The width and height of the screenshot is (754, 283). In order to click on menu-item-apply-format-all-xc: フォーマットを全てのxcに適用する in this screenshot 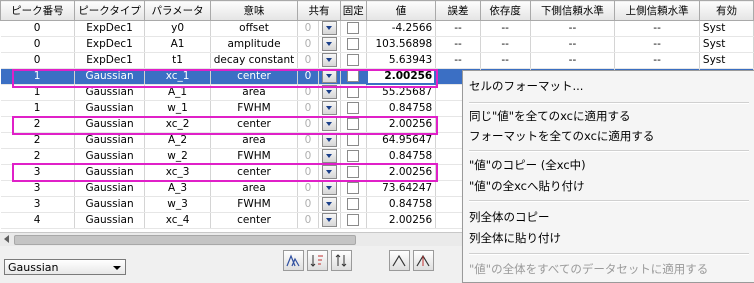, I will do `click(561, 136)`.